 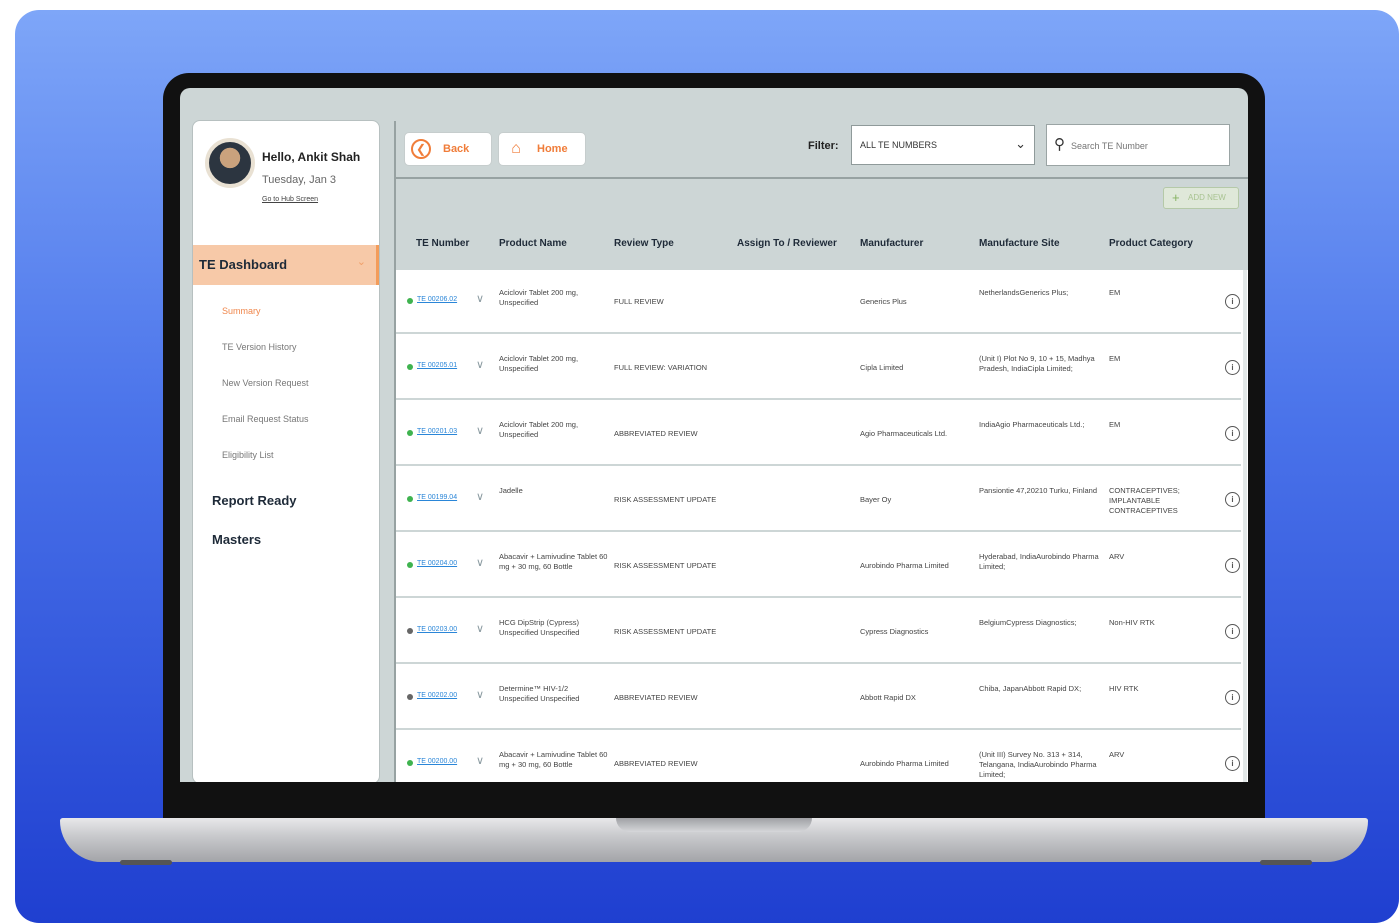 I want to click on sidebar-item-new-version-request: New Version Request, so click(x=265, y=383).